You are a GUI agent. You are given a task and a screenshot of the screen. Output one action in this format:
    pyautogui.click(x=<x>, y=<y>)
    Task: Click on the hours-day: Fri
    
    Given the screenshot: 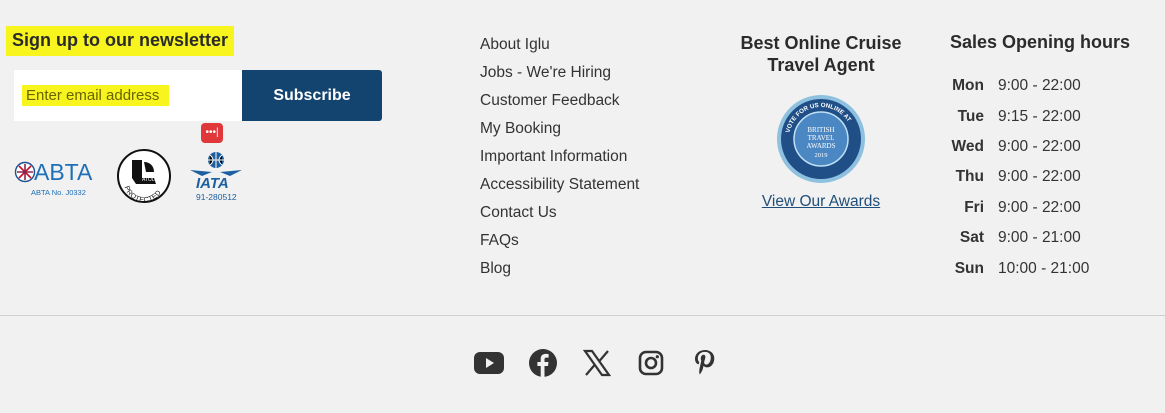 What is the action you would take?
    pyautogui.click(x=974, y=207)
    